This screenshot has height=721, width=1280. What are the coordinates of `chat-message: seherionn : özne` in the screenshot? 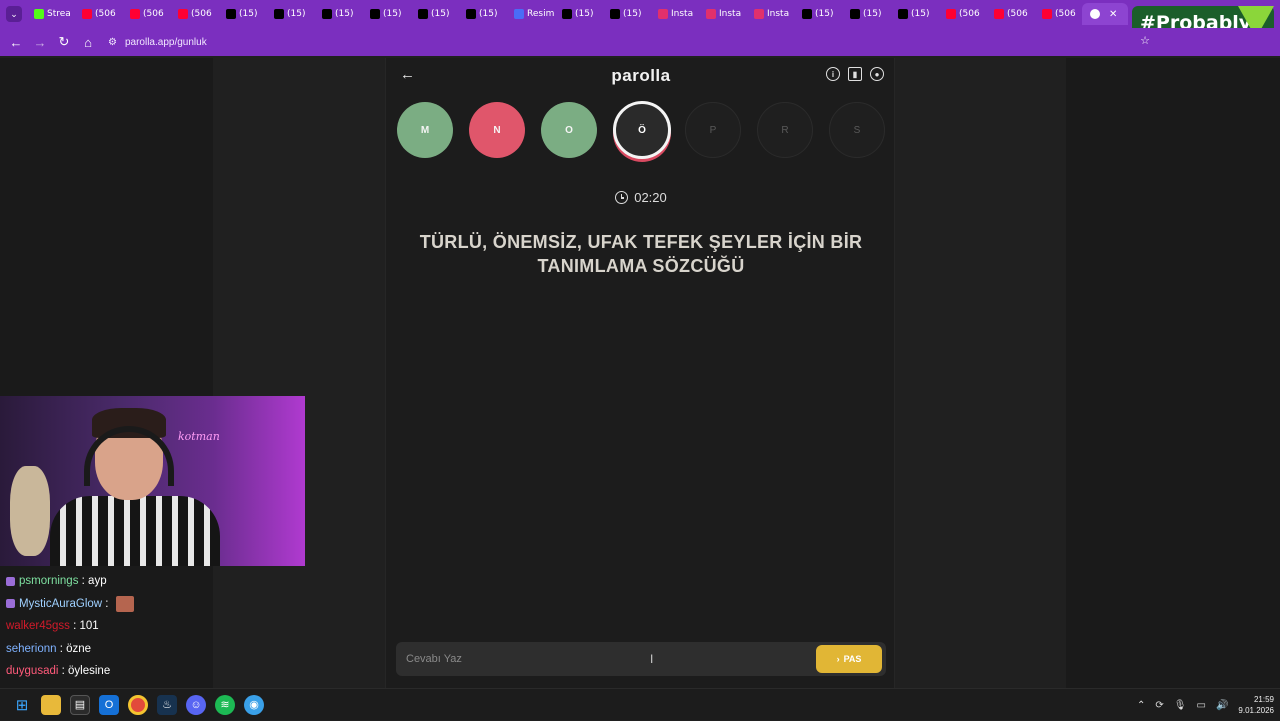 It's located at (106, 649).